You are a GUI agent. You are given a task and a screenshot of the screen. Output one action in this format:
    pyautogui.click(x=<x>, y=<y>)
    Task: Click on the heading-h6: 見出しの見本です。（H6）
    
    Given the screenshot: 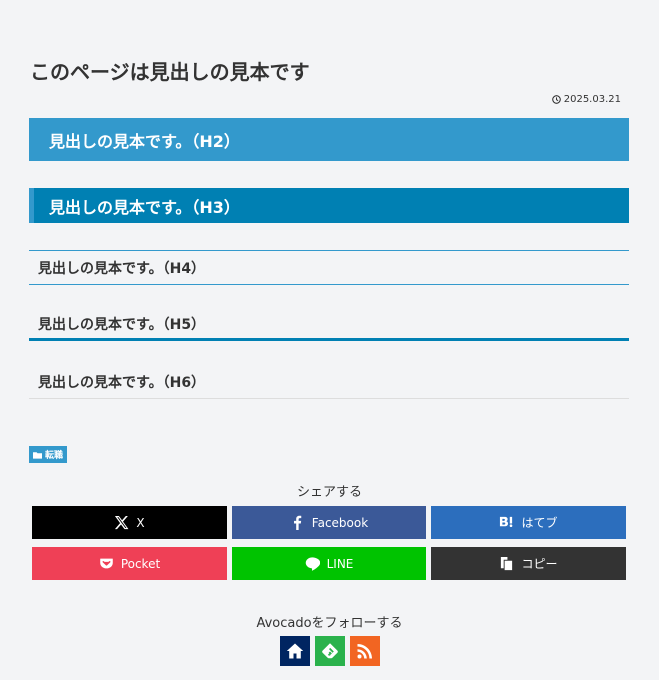 What is the action you would take?
    pyautogui.click(x=329, y=382)
    